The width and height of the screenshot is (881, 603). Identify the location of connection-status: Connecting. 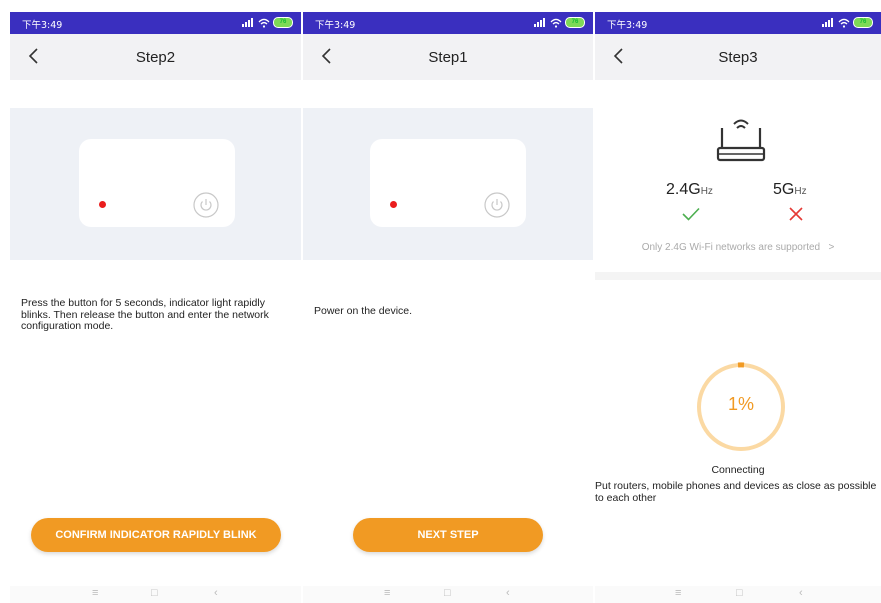
(738, 470).